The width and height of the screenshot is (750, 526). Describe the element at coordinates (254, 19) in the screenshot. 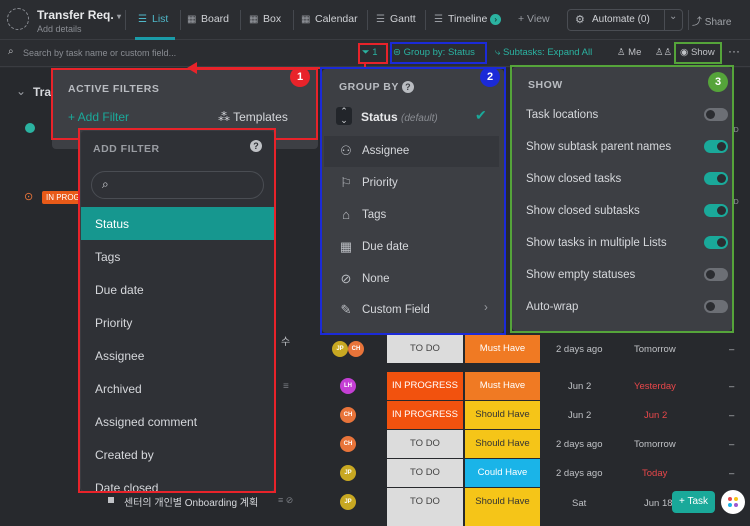

I see `box-icon: ▦` at that location.